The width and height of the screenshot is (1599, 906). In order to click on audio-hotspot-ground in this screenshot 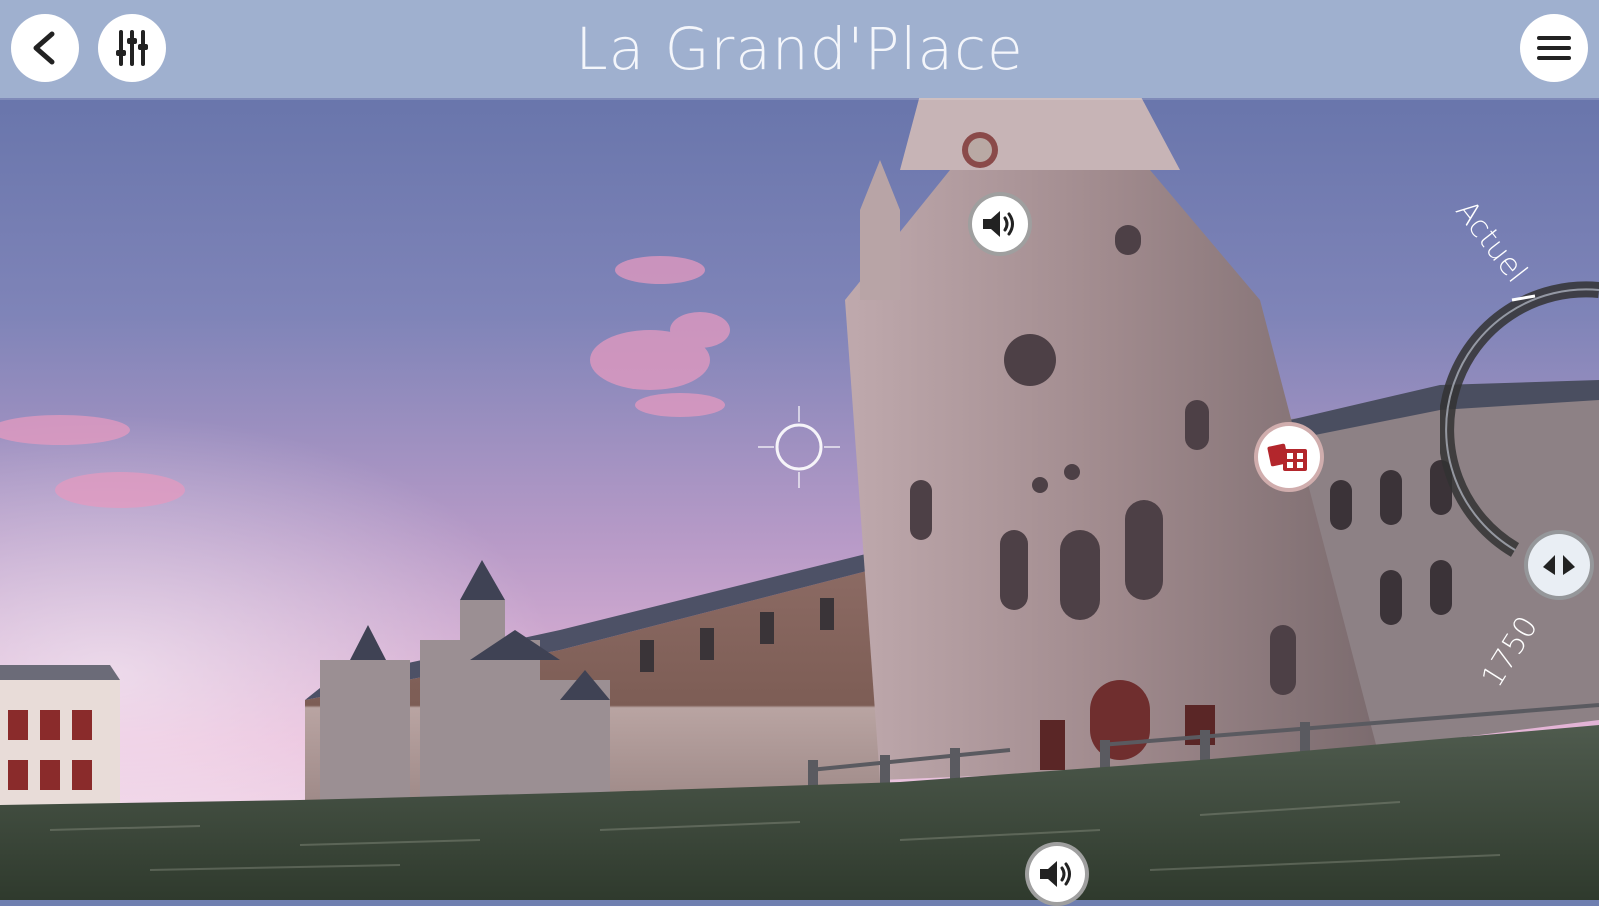, I will do `click(1057, 874)`.